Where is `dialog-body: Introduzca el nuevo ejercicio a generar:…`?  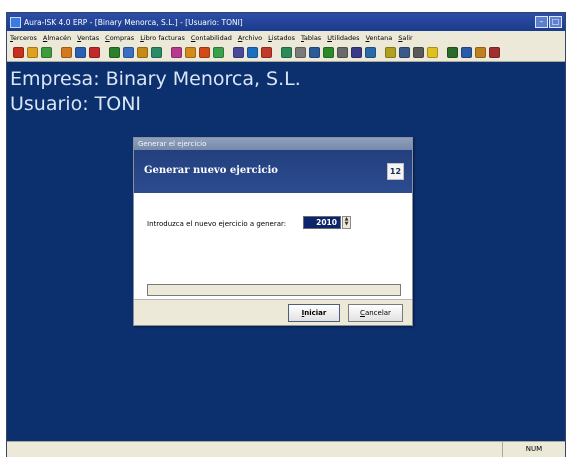 dialog-body: Introduzca el nuevo ejercicio a generar:… is located at coordinates (273, 246).